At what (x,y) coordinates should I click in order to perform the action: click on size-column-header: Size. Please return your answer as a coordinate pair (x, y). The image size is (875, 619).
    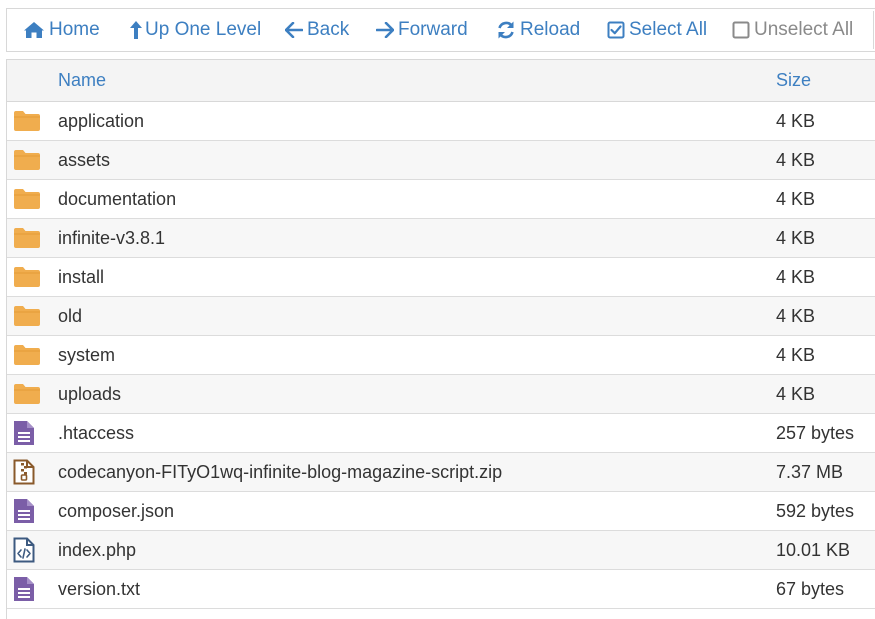
    Looking at the image, I should click on (793, 80).